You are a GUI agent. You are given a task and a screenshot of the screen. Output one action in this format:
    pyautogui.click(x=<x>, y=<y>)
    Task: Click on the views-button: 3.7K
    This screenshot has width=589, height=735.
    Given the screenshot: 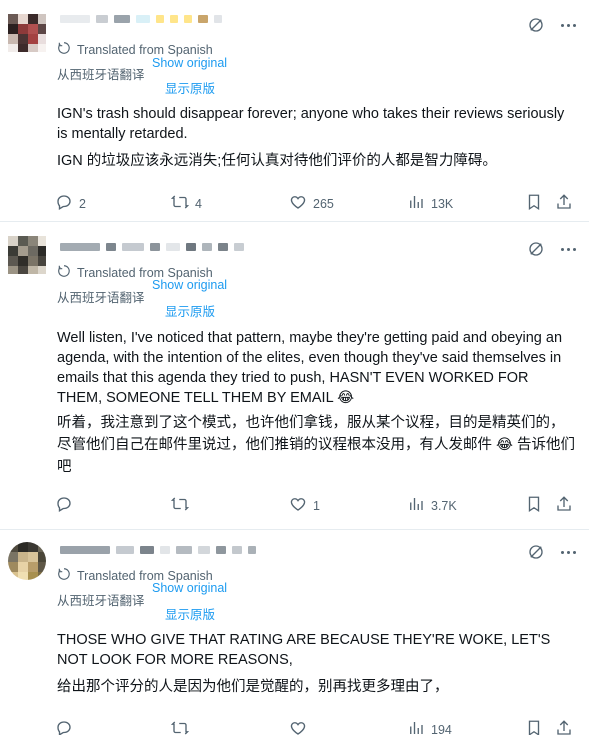 What is the action you would take?
    pyautogui.click(x=432, y=505)
    